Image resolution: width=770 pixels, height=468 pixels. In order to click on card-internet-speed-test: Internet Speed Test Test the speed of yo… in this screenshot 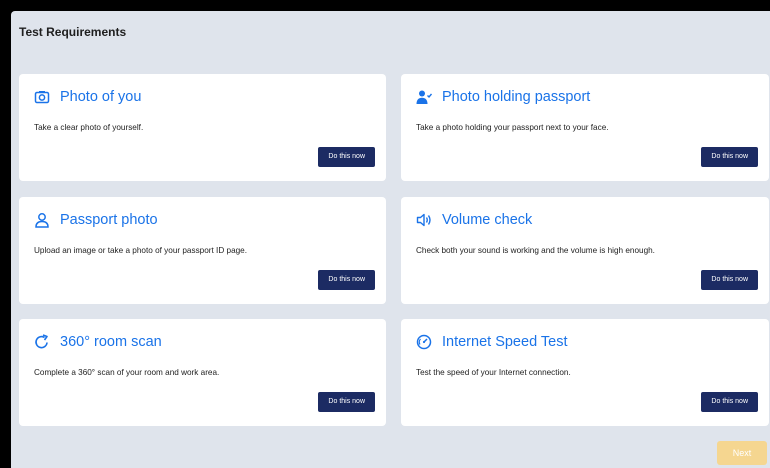, I will do `click(585, 372)`.